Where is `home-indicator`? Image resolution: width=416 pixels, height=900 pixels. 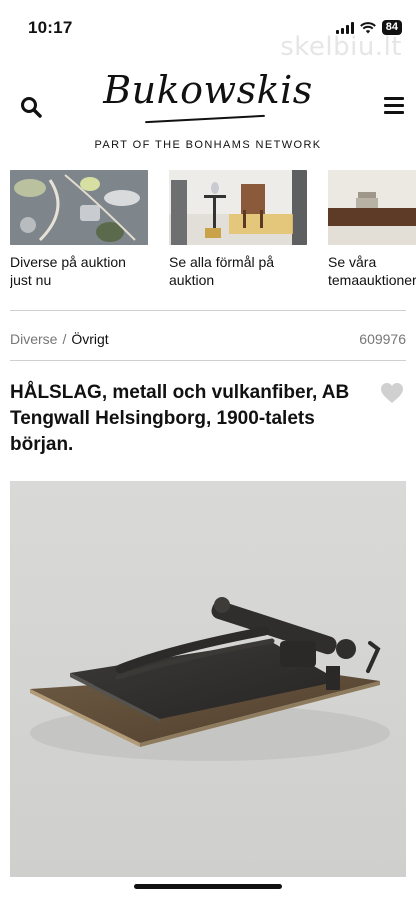 home-indicator is located at coordinates (208, 886).